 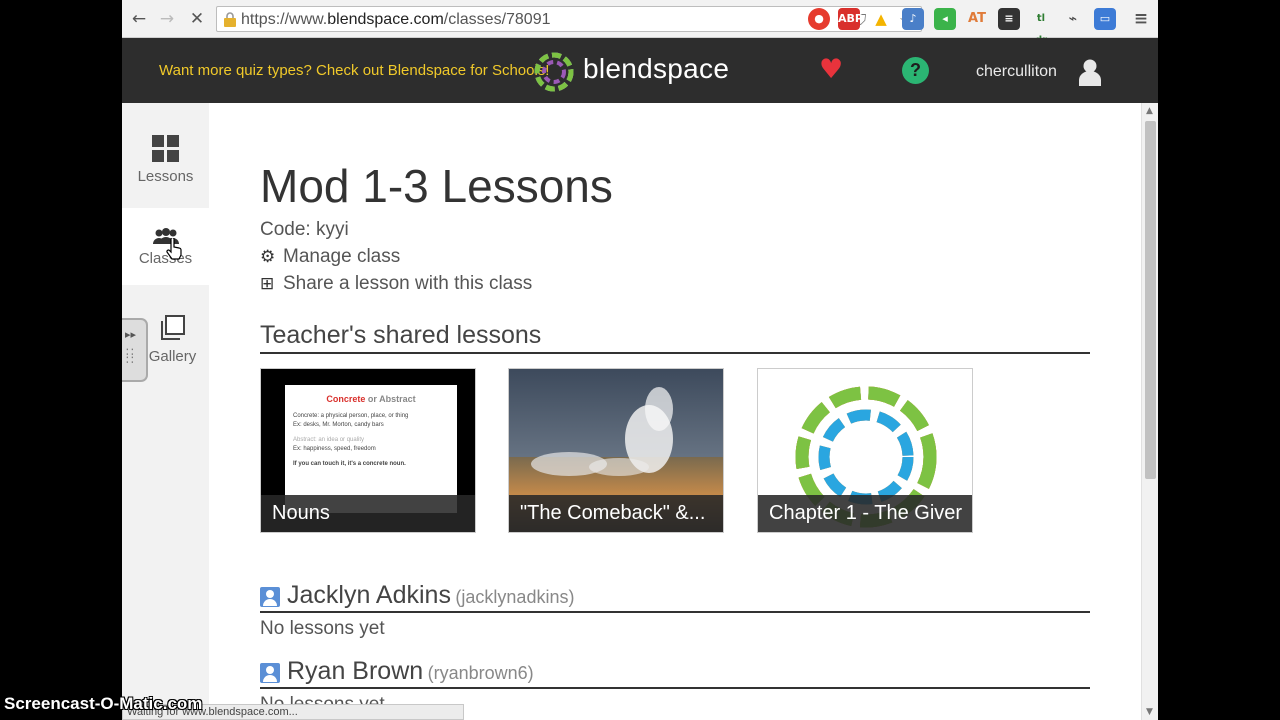 What do you see at coordinates (480, 673) in the screenshot?
I see `student-username: (ryanbrown6)` at bounding box center [480, 673].